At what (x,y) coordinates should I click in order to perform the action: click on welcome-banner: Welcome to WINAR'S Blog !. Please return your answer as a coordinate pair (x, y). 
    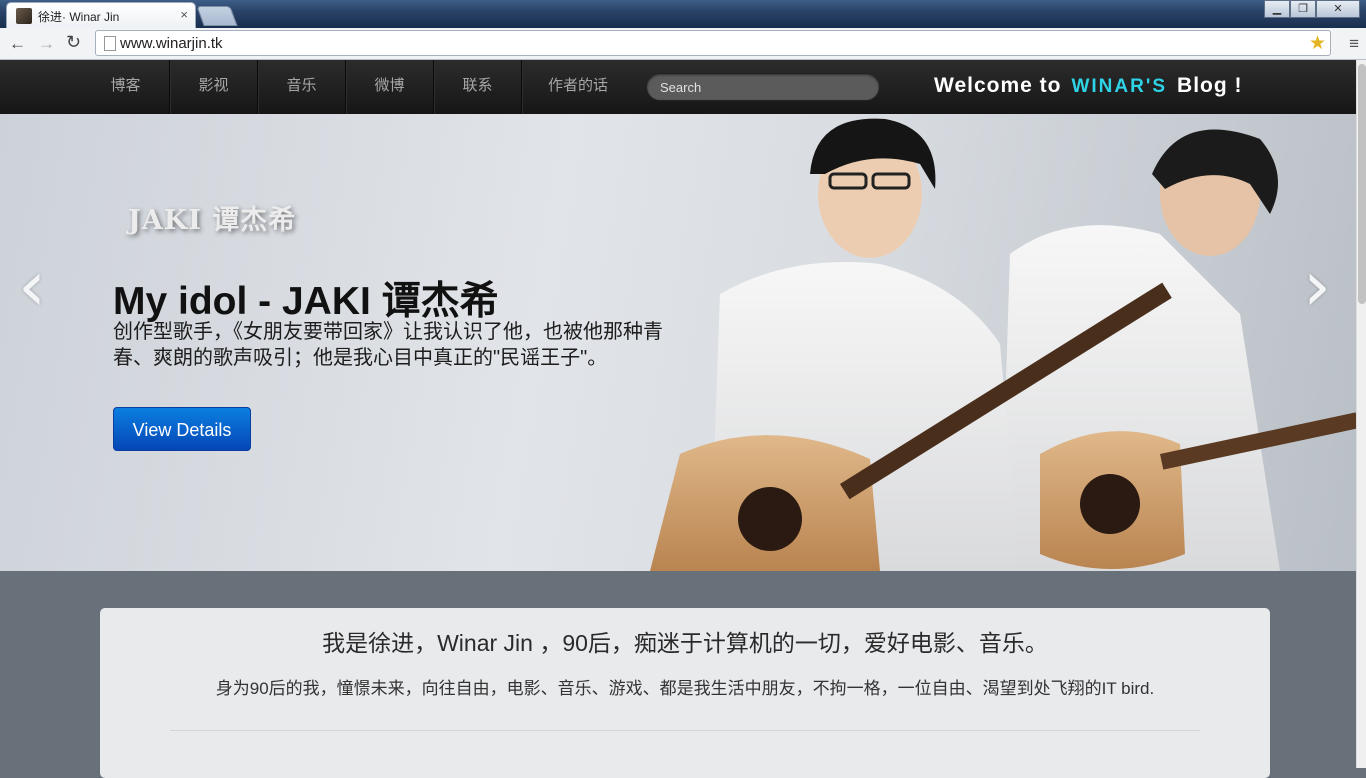
    Looking at the image, I should click on (1088, 86).